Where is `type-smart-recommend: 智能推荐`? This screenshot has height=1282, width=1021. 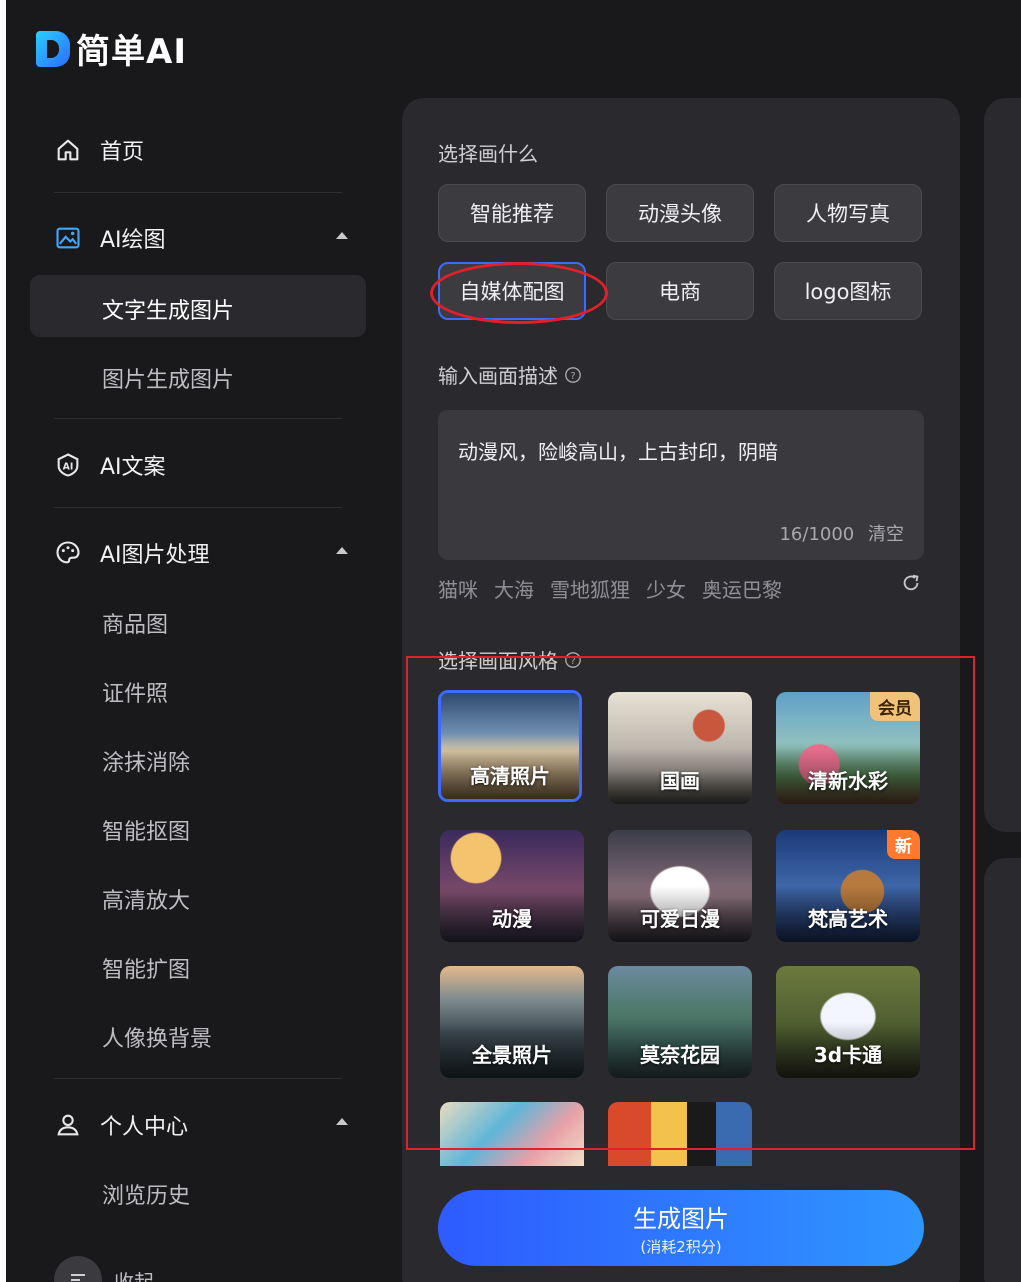
type-smart-recommend: 智能推荐 is located at coordinates (512, 213).